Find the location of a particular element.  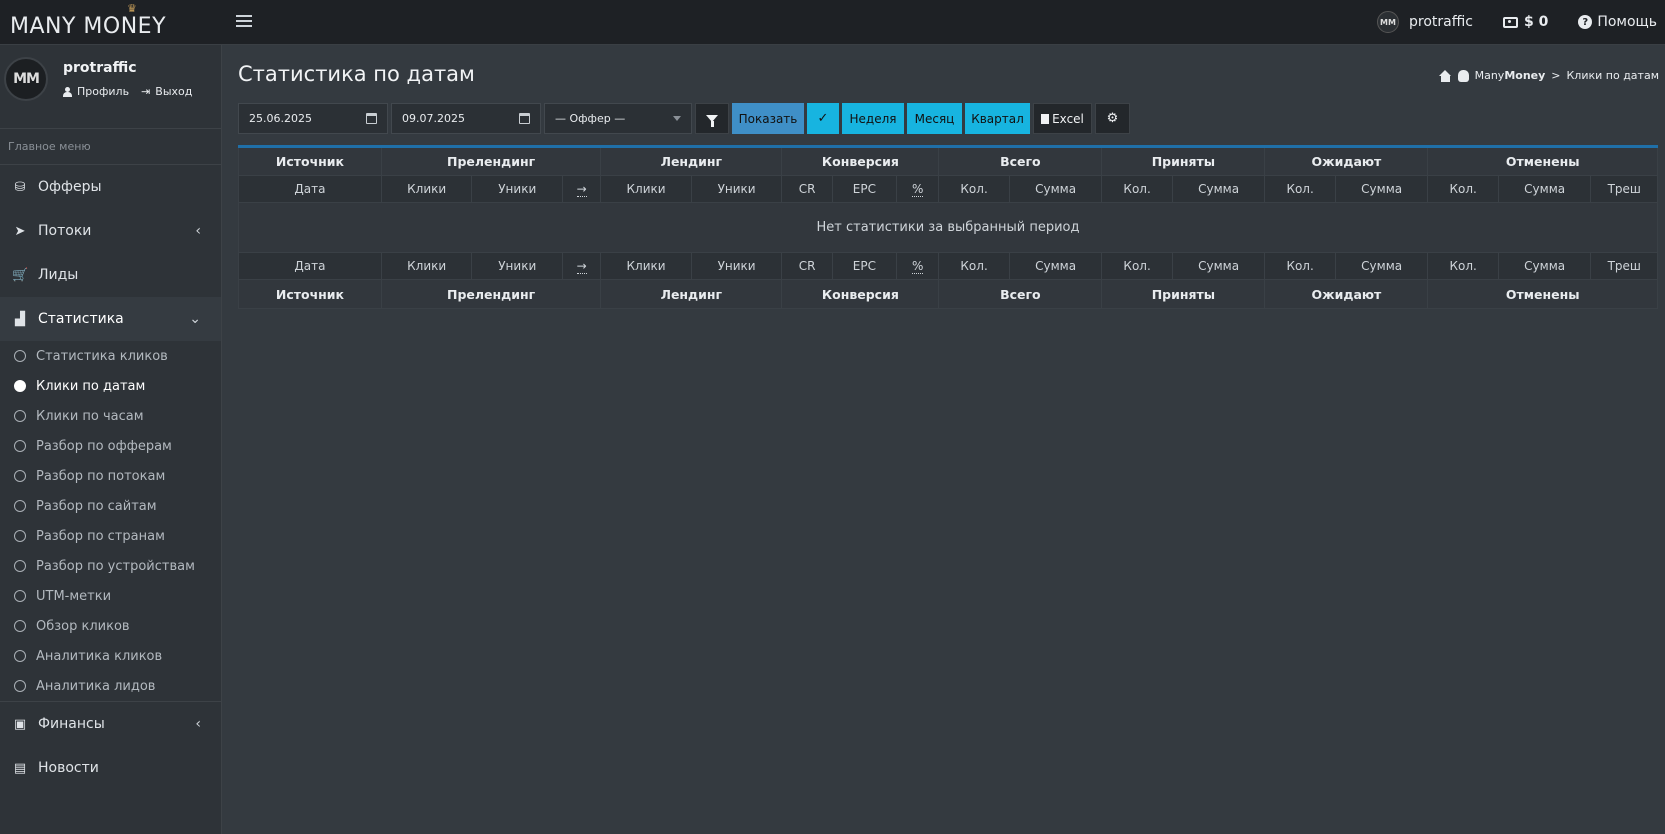

sidebar-subitem: Аналитика кликов is located at coordinates (110, 656).